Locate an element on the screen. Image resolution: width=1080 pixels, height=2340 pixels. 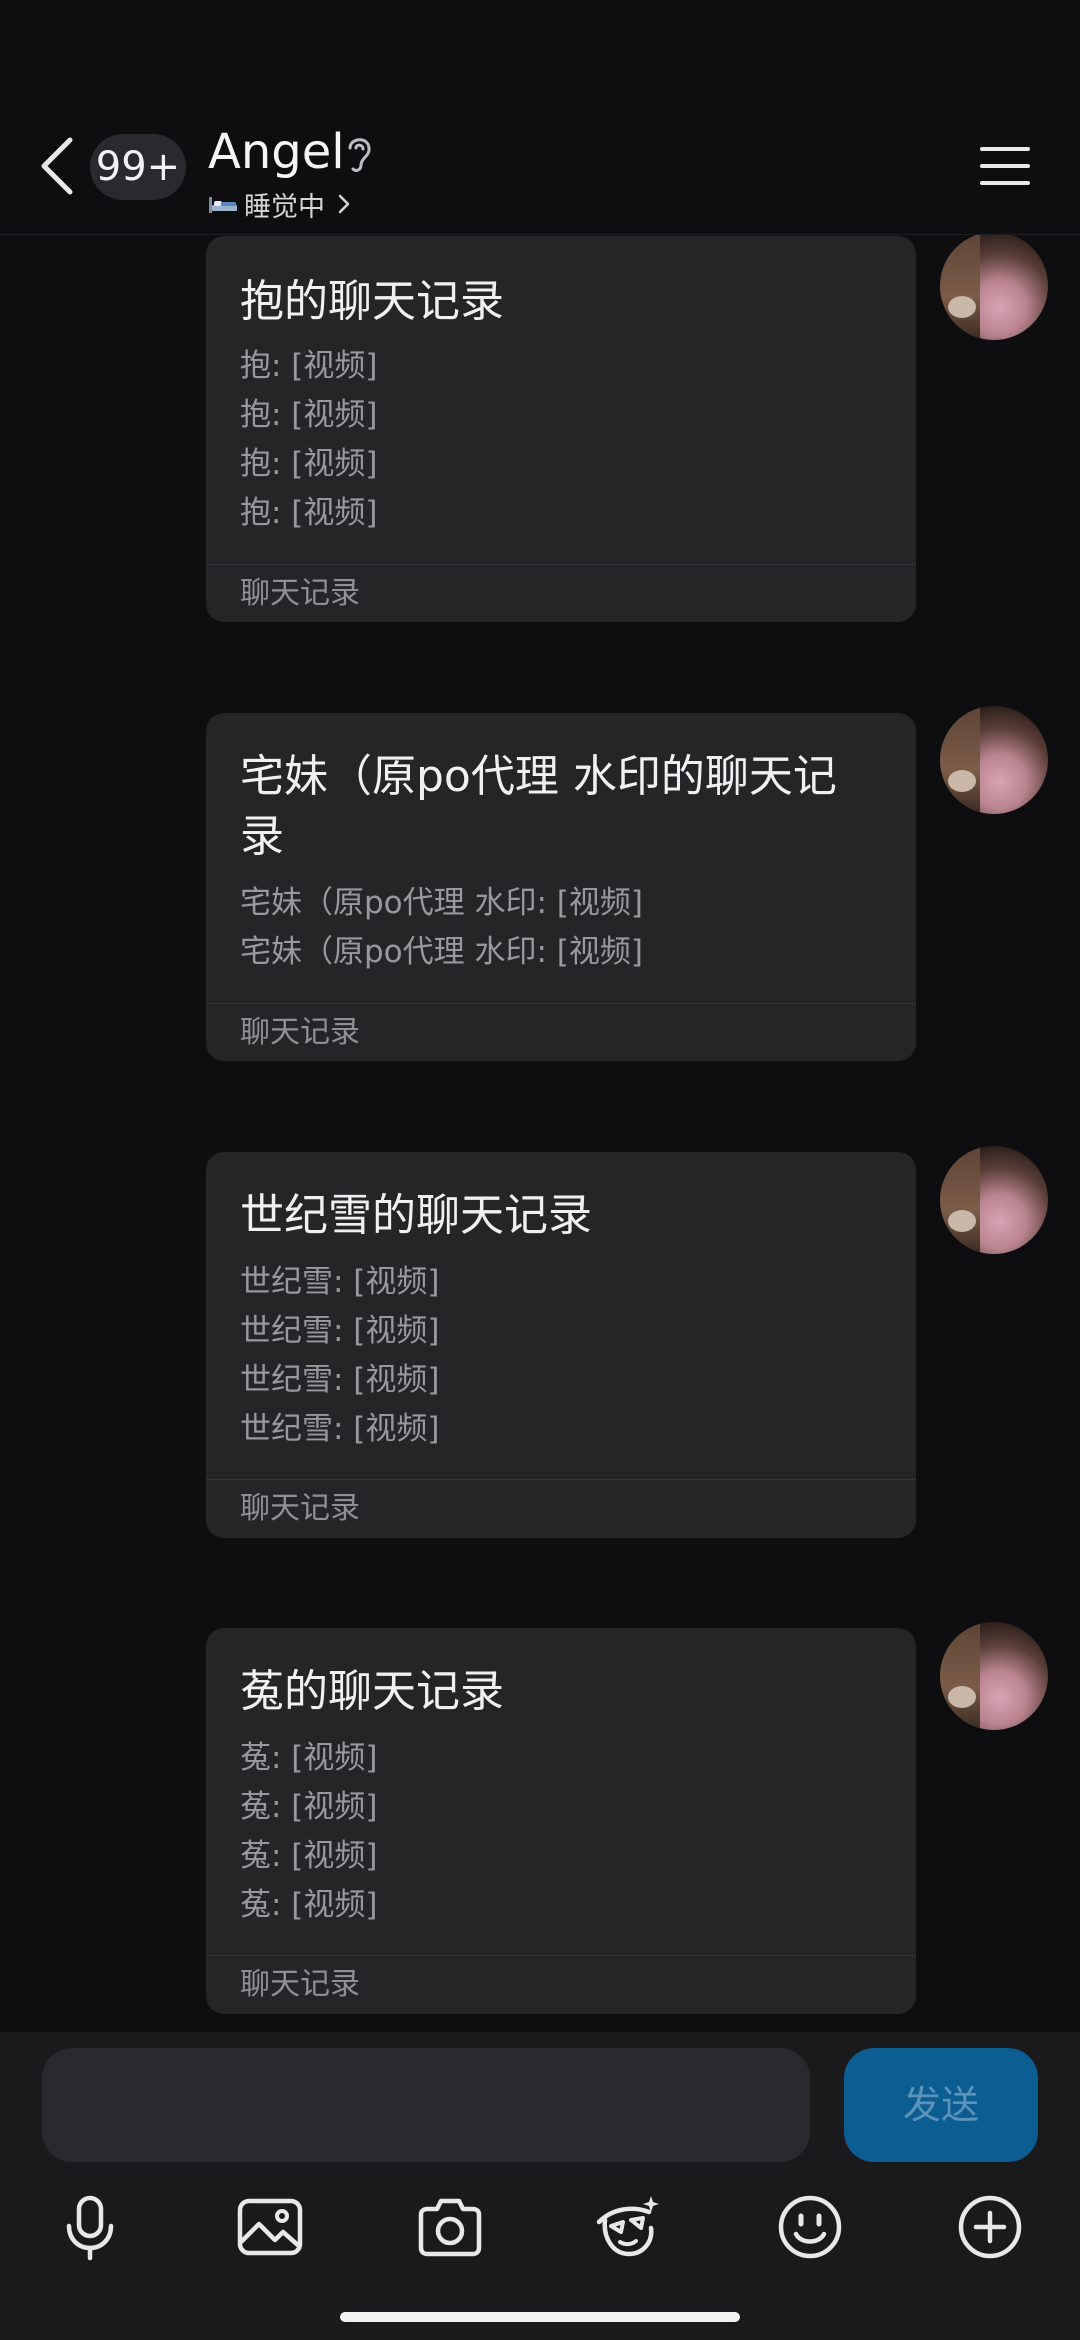
emoji-icon is located at coordinates (810, 2227).